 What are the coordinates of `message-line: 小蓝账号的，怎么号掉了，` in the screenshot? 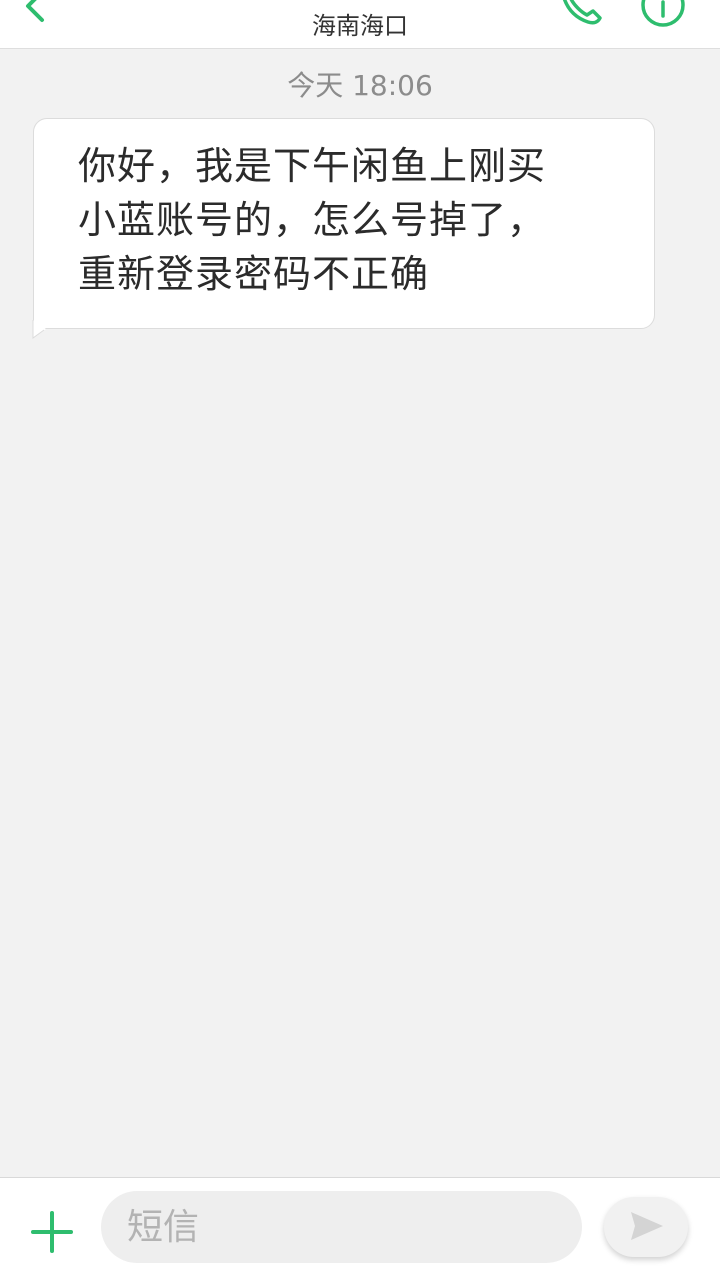 It's located at (312, 220).